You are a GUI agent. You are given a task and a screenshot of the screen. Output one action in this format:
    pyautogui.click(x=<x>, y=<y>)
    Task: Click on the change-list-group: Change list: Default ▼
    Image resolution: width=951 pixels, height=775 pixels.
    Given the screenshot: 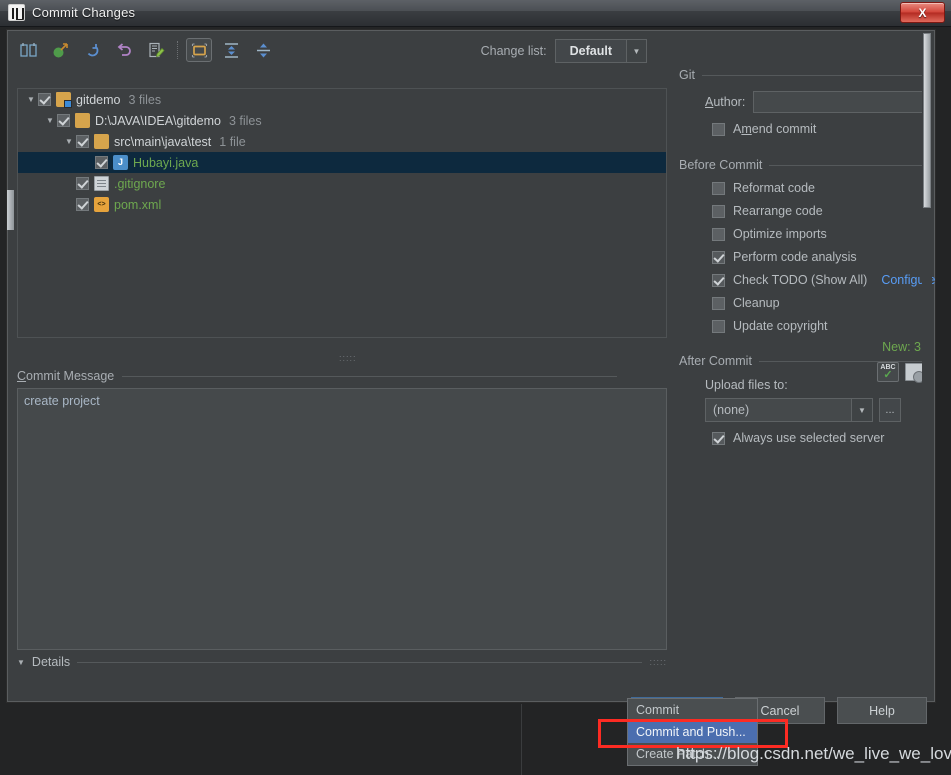 What is the action you would take?
    pyautogui.click(x=564, y=51)
    